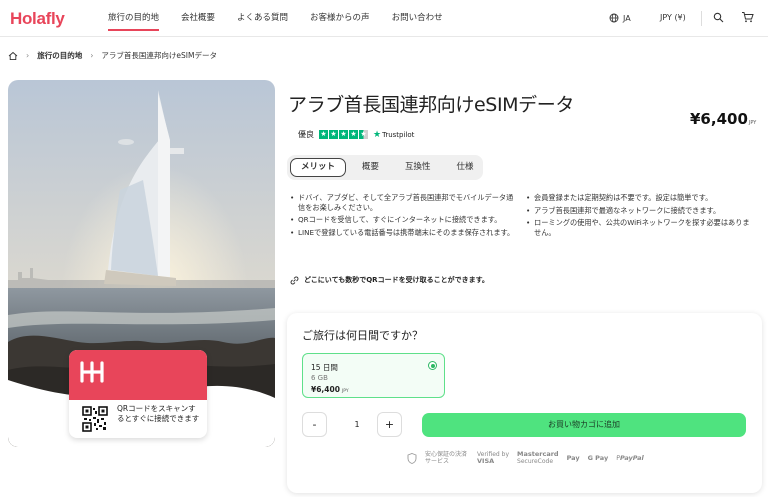  What do you see at coordinates (446, 458) in the screenshot?
I see `secure-payment-label: 安心保証の決済サービス` at bounding box center [446, 458].